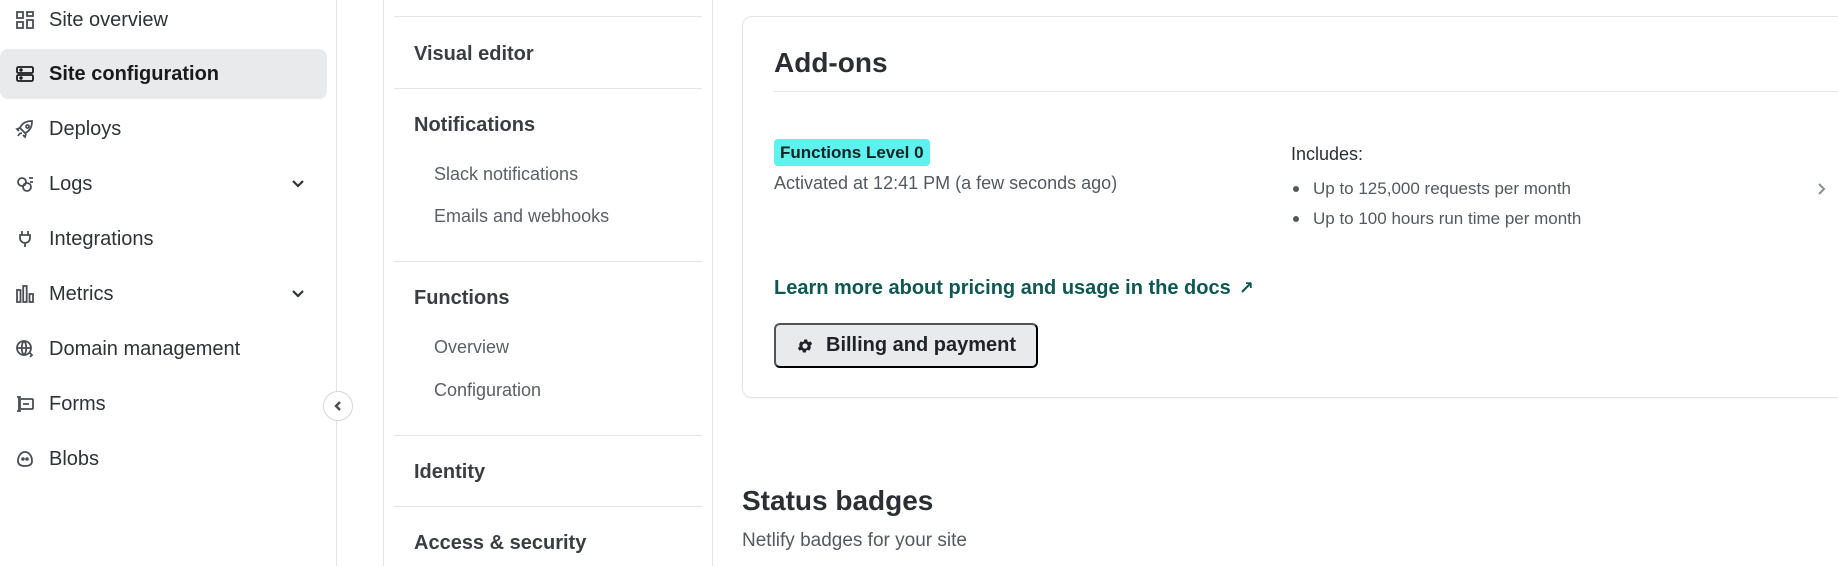 The width and height of the screenshot is (1838, 566). What do you see at coordinates (77, 403) in the screenshot?
I see `sidebar-item-label: Forms` at bounding box center [77, 403].